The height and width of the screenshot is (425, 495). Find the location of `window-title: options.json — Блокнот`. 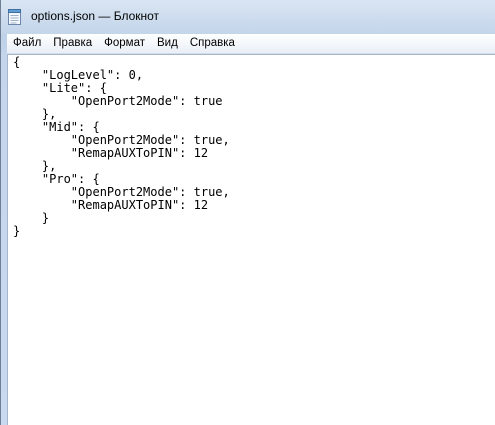

window-title: options.json — Блокнот is located at coordinates (95, 16).